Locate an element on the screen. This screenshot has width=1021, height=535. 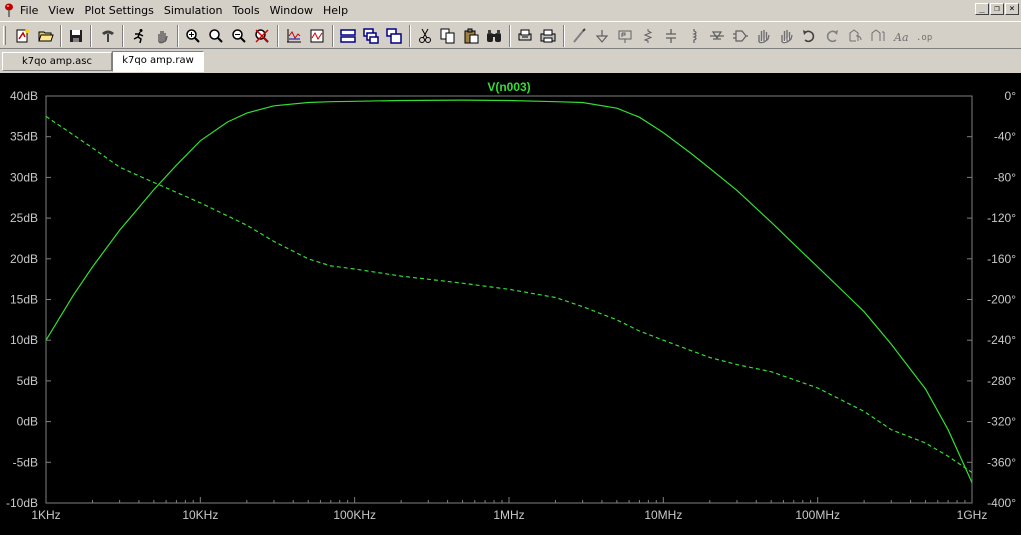
rotate-icon is located at coordinates (855, 36).